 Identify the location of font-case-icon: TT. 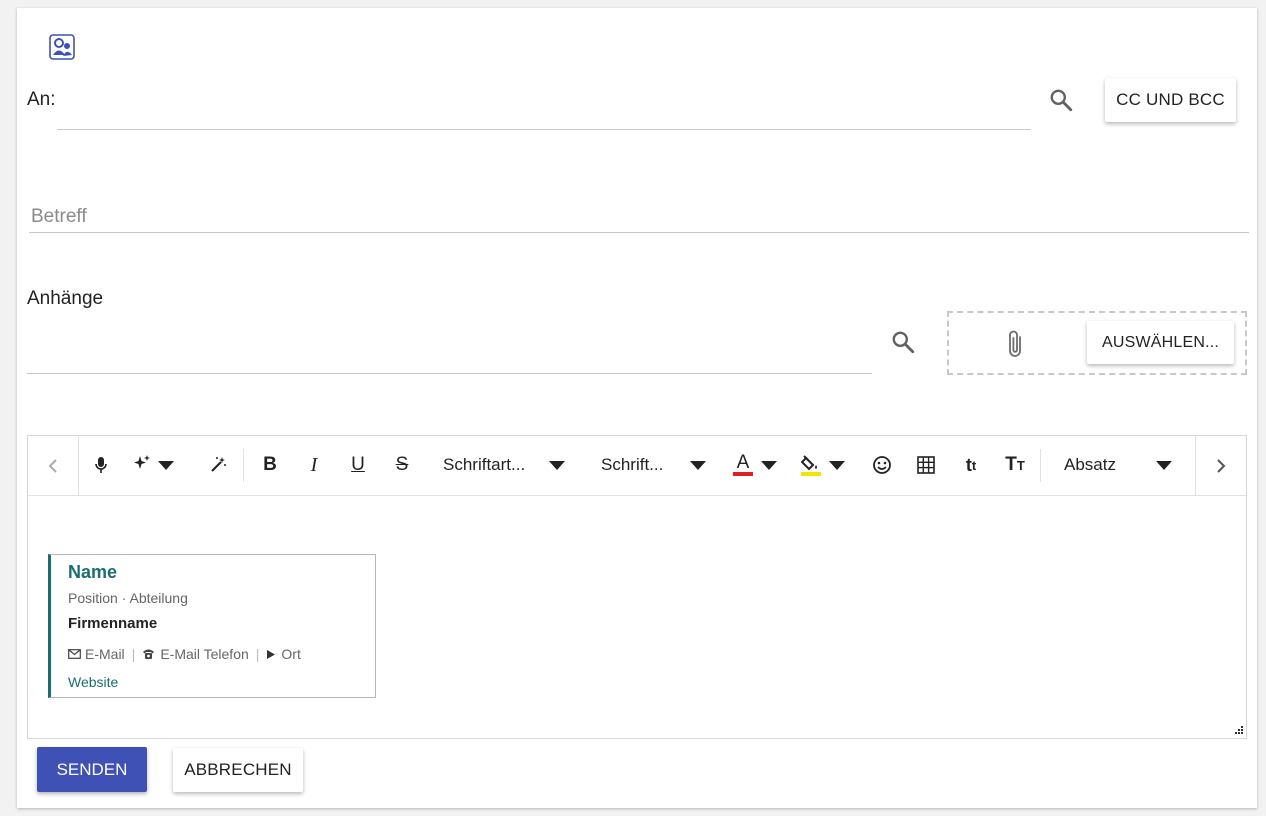
(1015, 465).